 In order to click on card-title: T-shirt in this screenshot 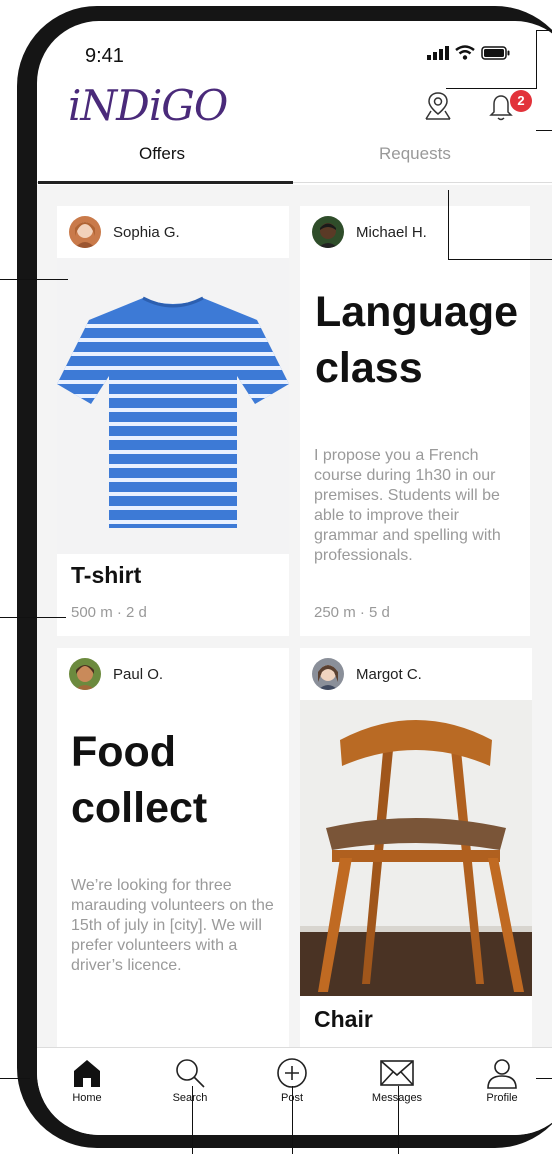, I will do `click(106, 575)`.